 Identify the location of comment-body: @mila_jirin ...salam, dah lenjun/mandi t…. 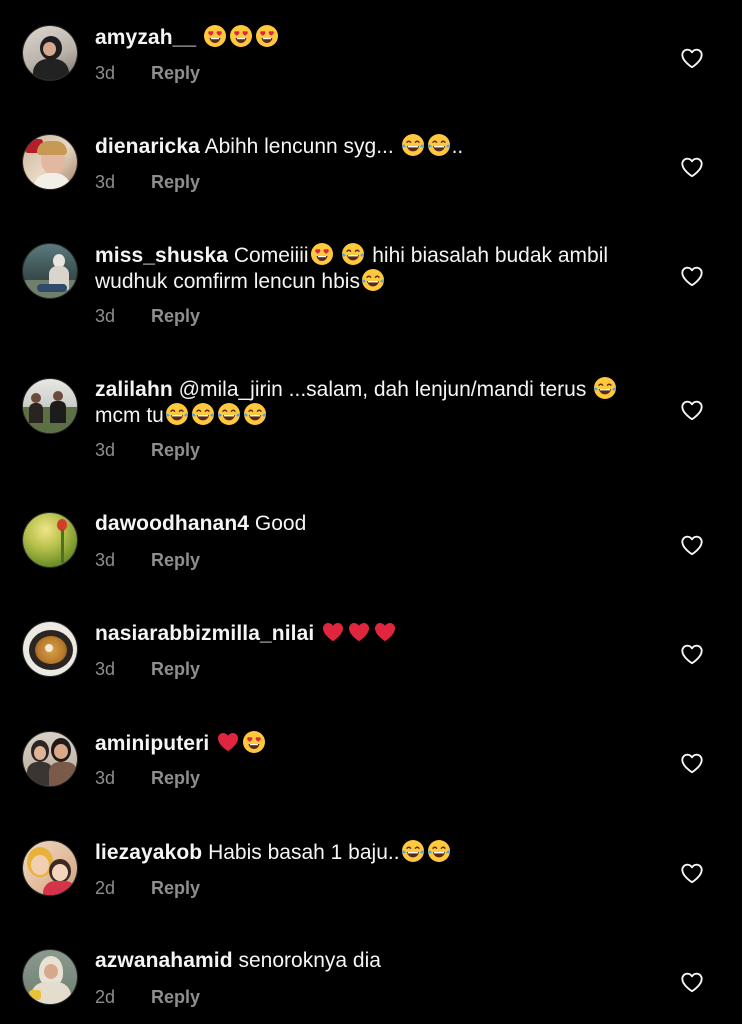
(356, 401).